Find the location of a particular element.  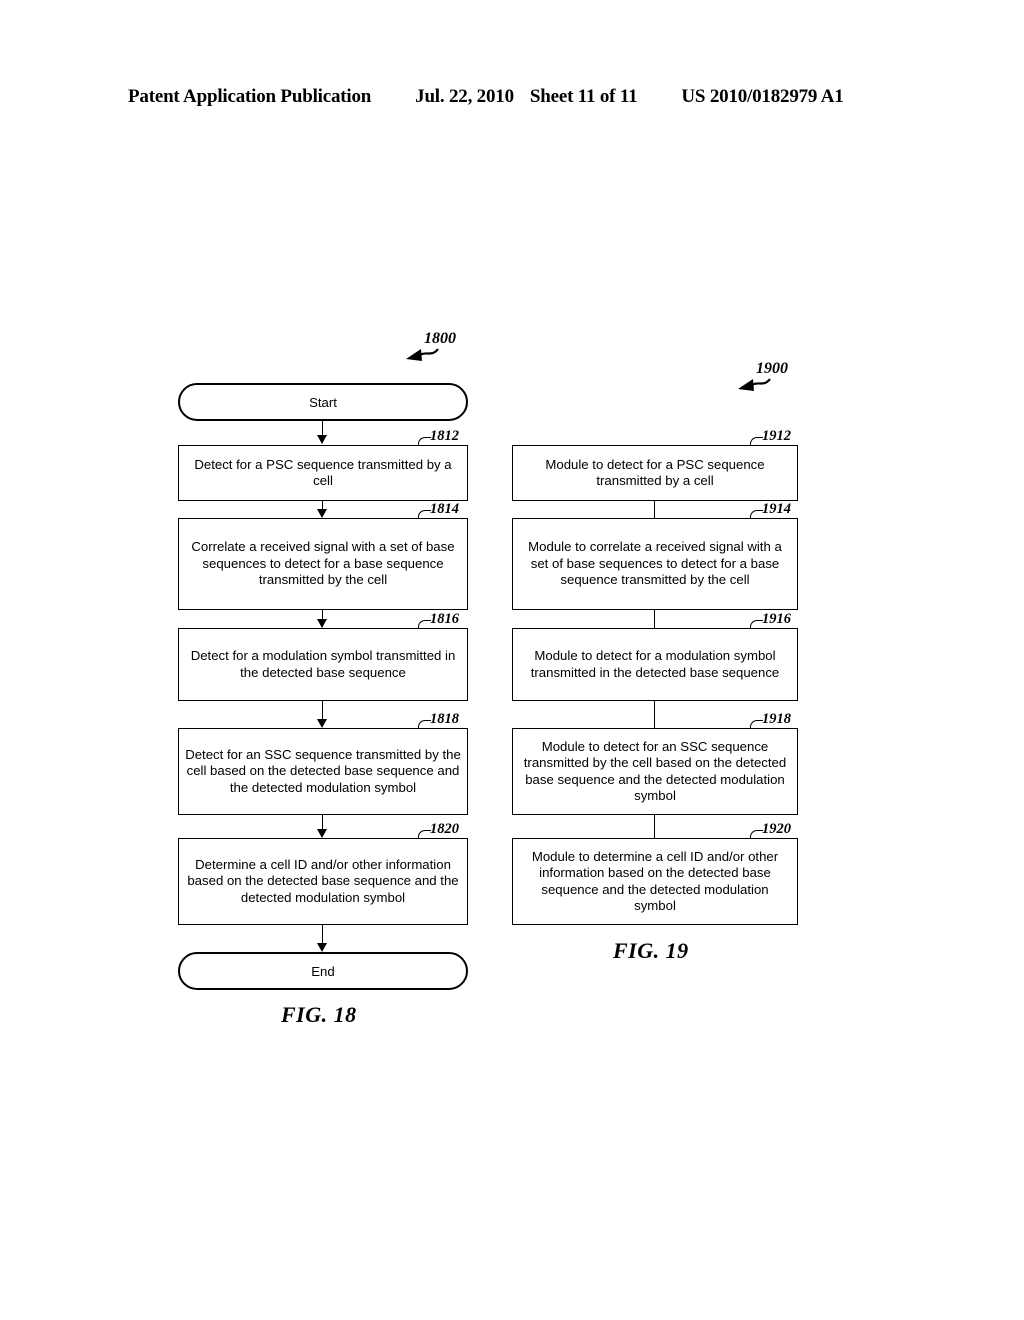

connector-1914-to-1916 is located at coordinates (654, 619).